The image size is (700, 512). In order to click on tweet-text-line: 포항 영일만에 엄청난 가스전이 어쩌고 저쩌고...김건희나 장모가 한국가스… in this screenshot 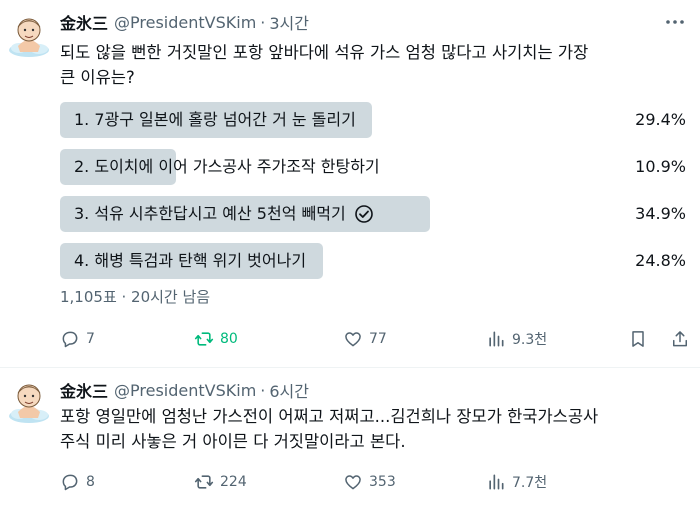, I will do `click(329, 416)`.